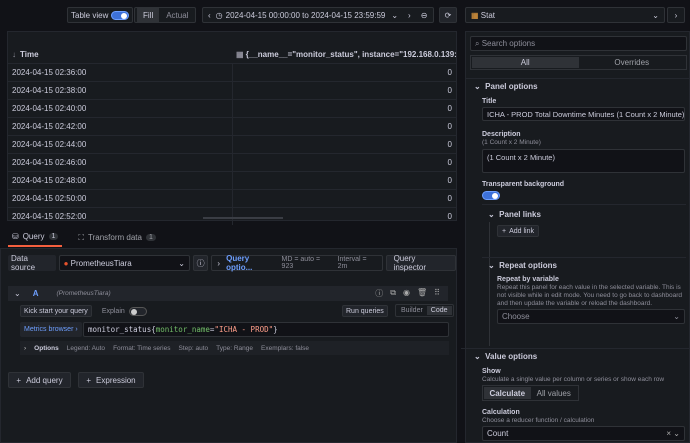 This screenshot has width=690, height=443. Describe the element at coordinates (420, 263) in the screenshot. I see `query-inspector-button: Query inspector` at that location.